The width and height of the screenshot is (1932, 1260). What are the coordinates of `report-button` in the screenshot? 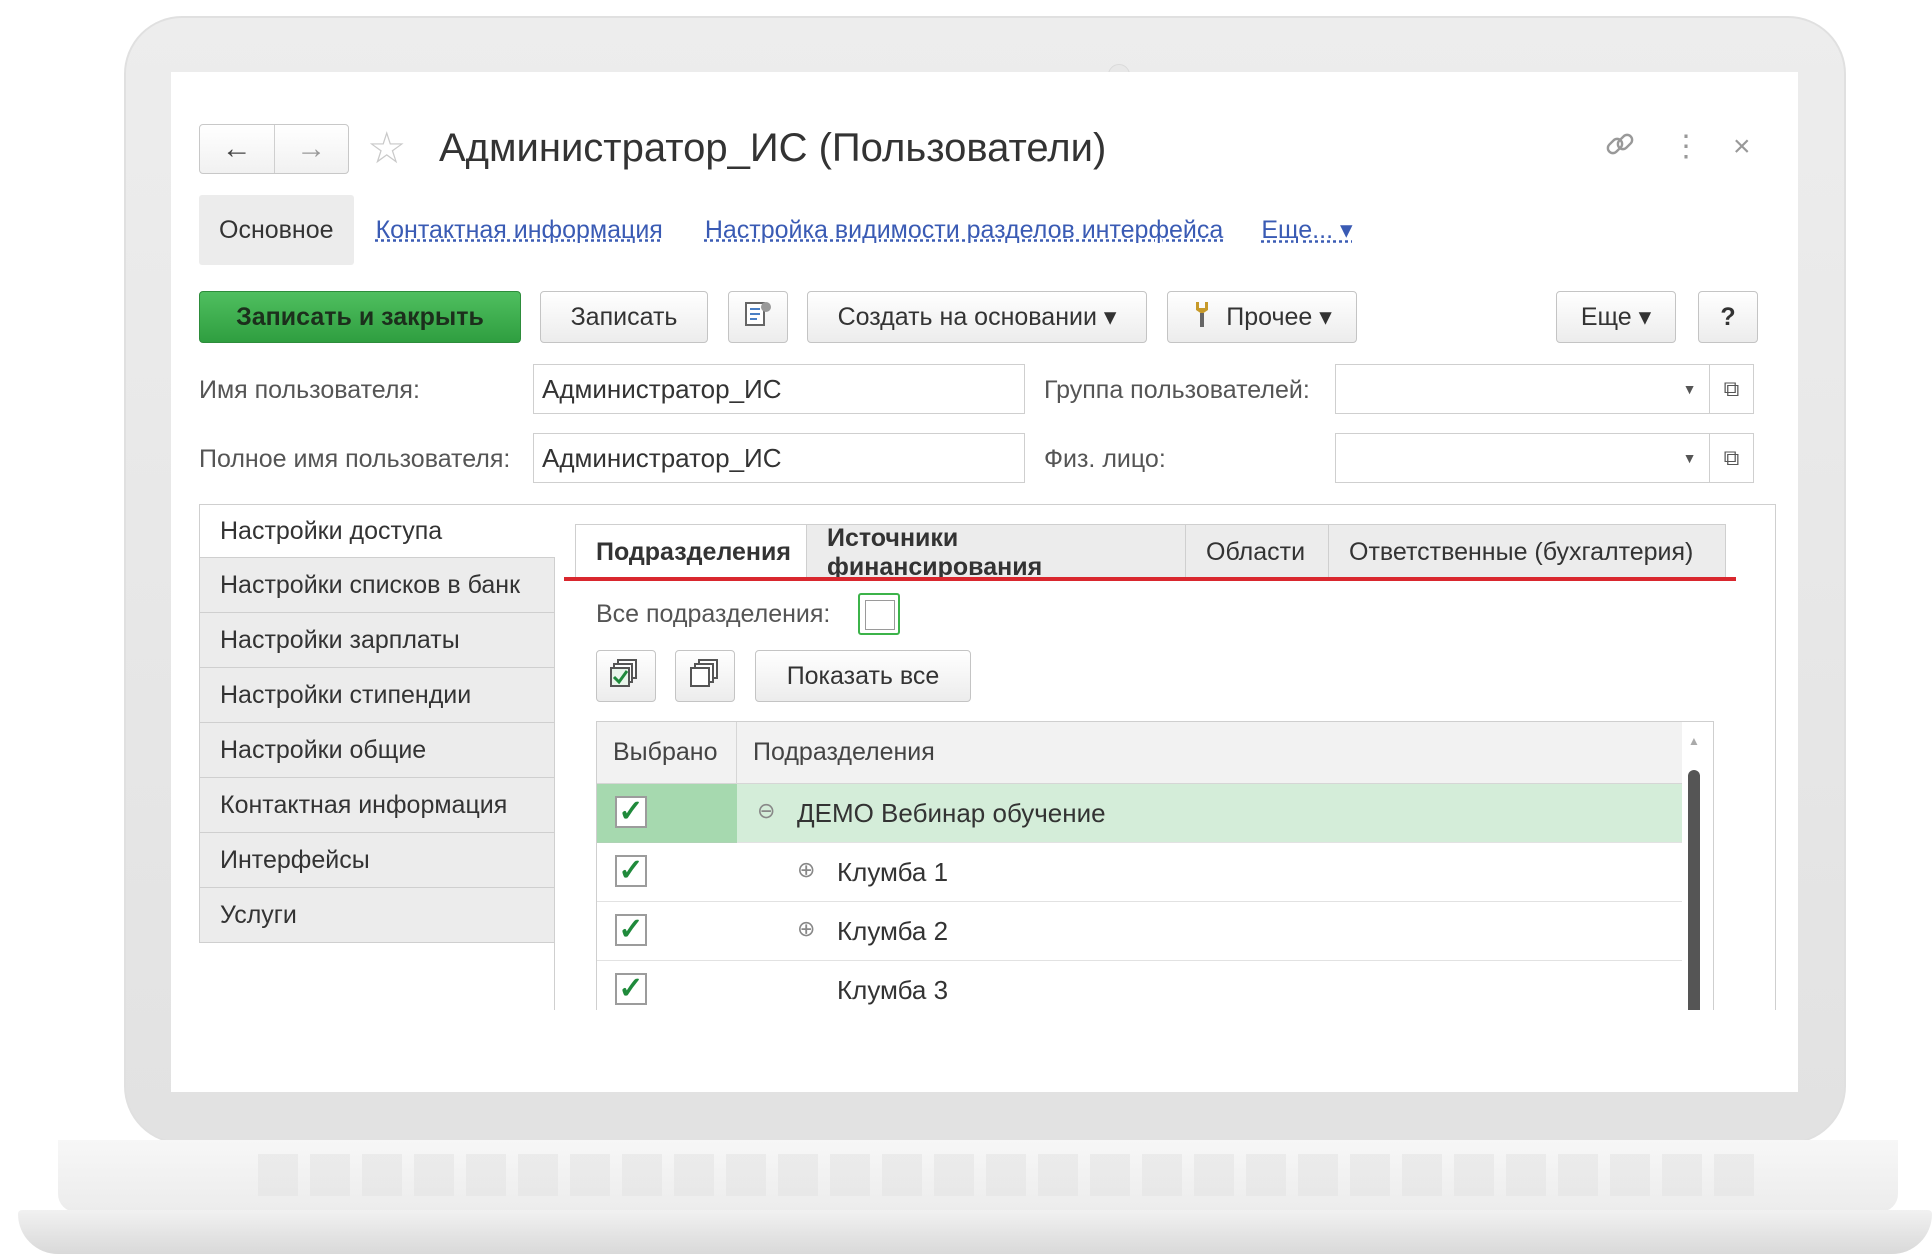 It's located at (758, 317).